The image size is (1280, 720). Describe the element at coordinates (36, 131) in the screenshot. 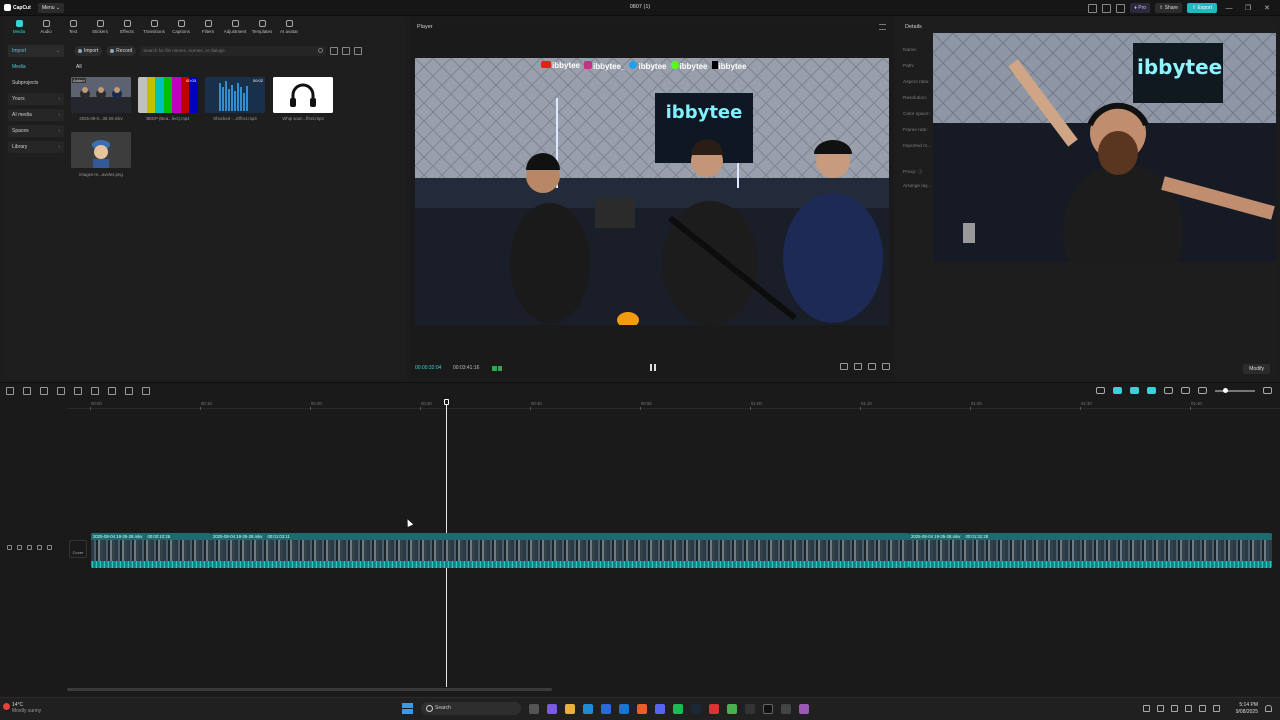

I see `sidebar-item: Spaces ›` at that location.